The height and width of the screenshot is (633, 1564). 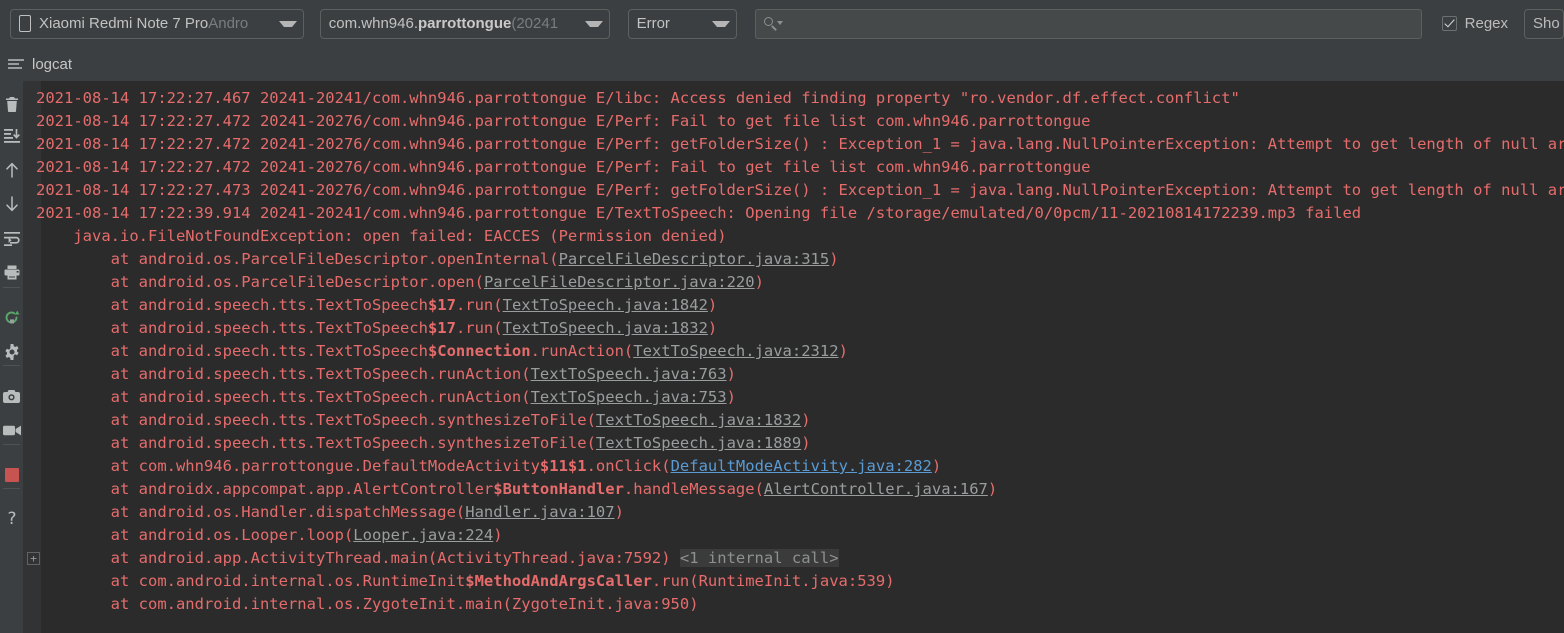 I want to click on log-segment: $11$1, so click(x=563, y=466).